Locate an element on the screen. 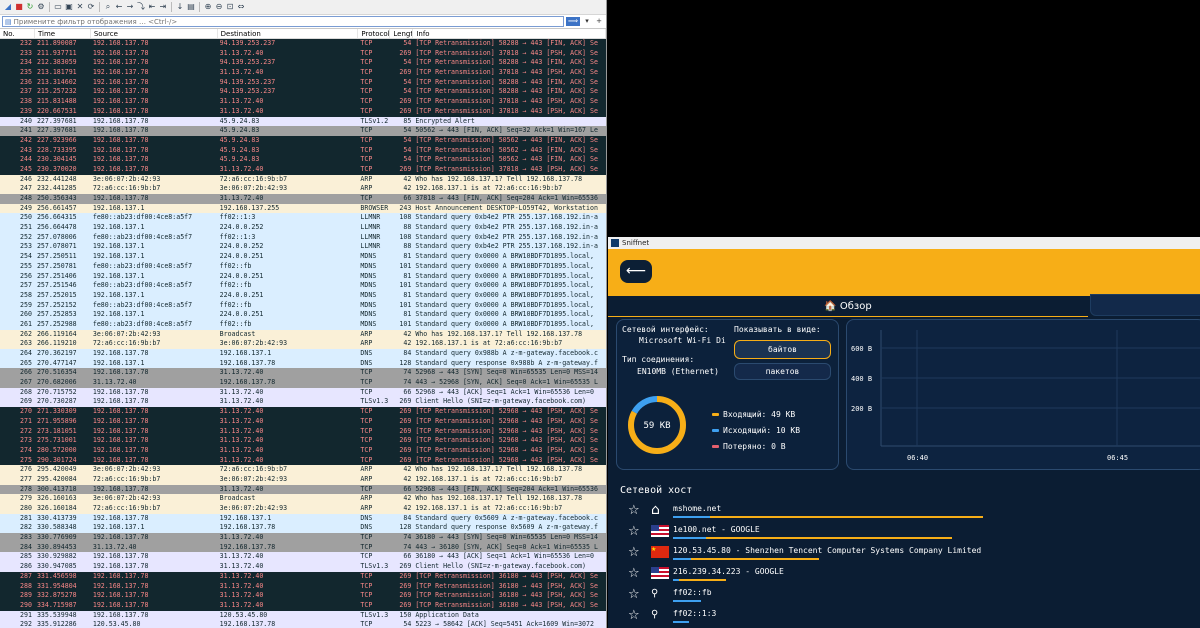  host-row: ☆ ⚲ ff02::fb is located at coordinates (913, 595).